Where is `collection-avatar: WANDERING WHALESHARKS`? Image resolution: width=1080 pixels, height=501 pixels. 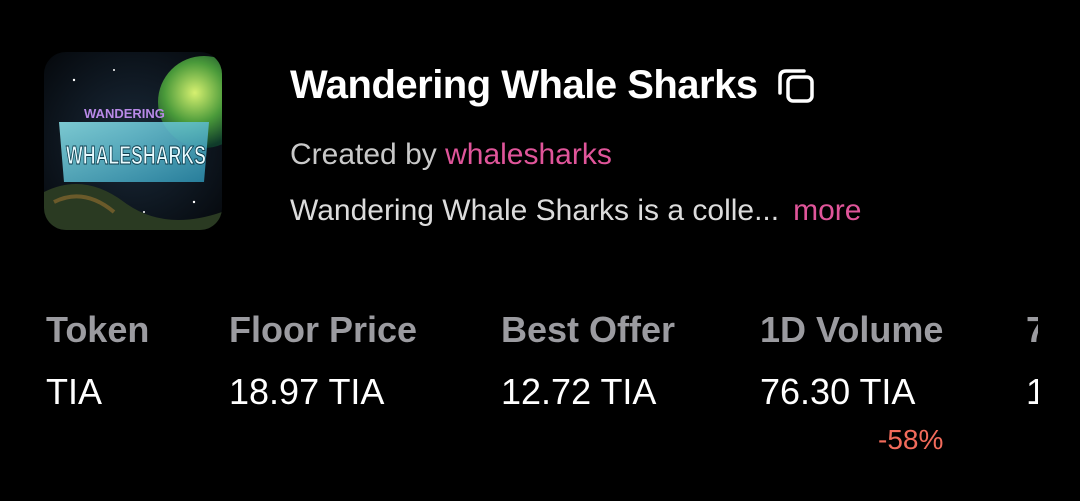 collection-avatar: WANDERING WHALESHARKS is located at coordinates (133, 141).